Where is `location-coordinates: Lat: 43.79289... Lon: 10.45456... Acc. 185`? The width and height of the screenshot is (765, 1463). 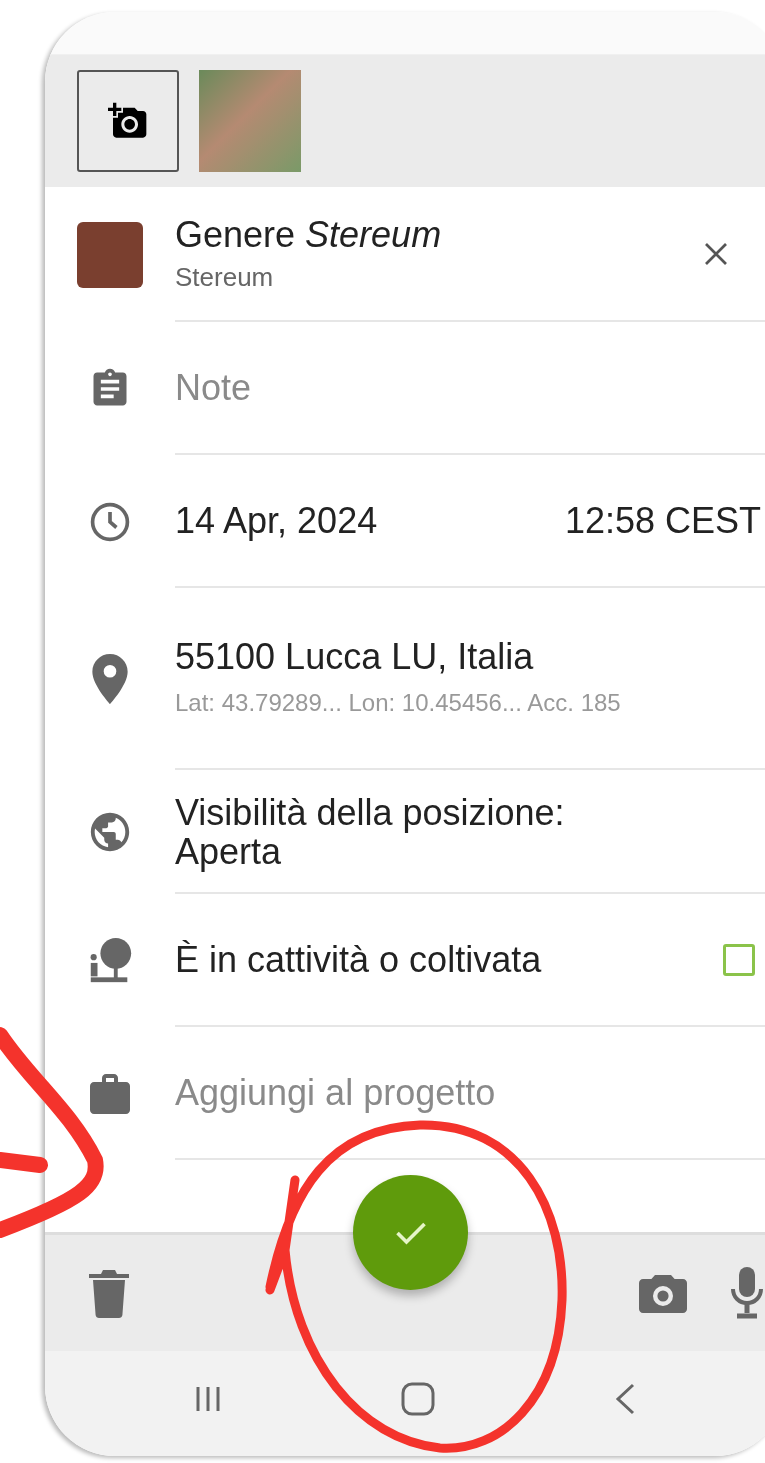 location-coordinates: Lat: 43.79289... Lon: 10.45456... Acc. 185 is located at coordinates (398, 702).